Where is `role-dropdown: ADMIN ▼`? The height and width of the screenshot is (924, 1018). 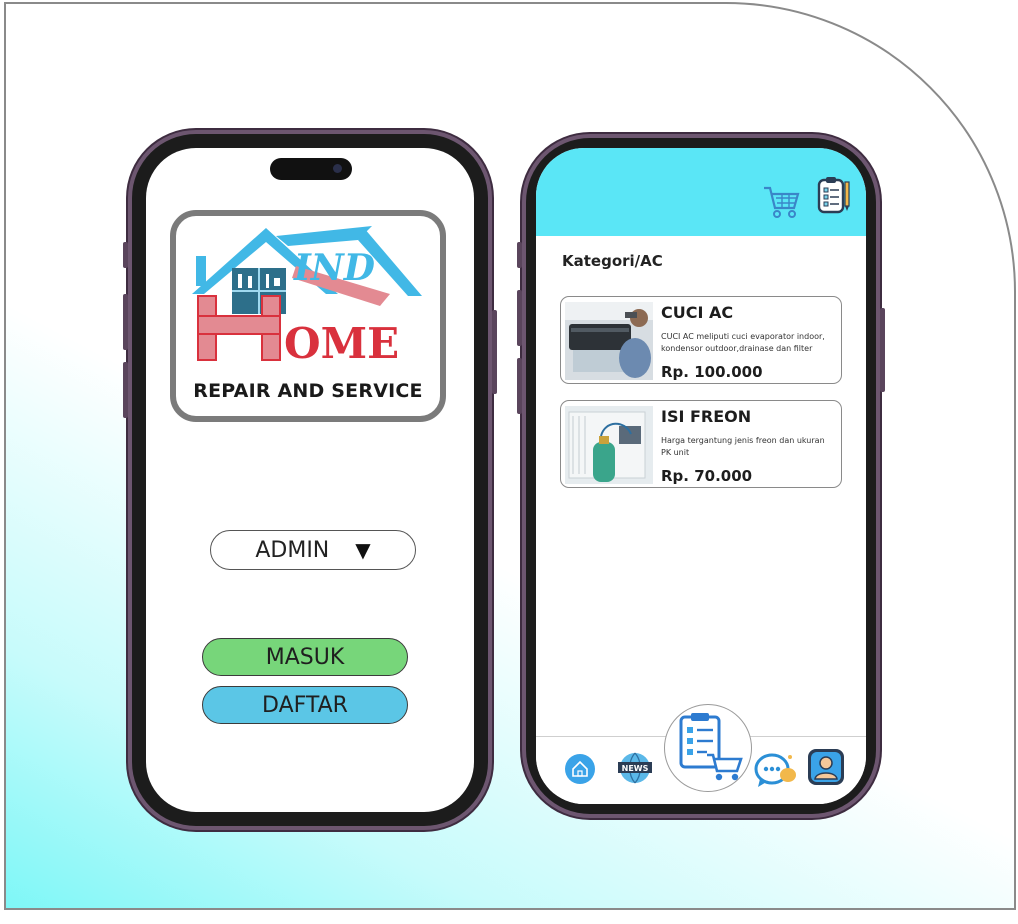 role-dropdown: ADMIN ▼ is located at coordinates (313, 550).